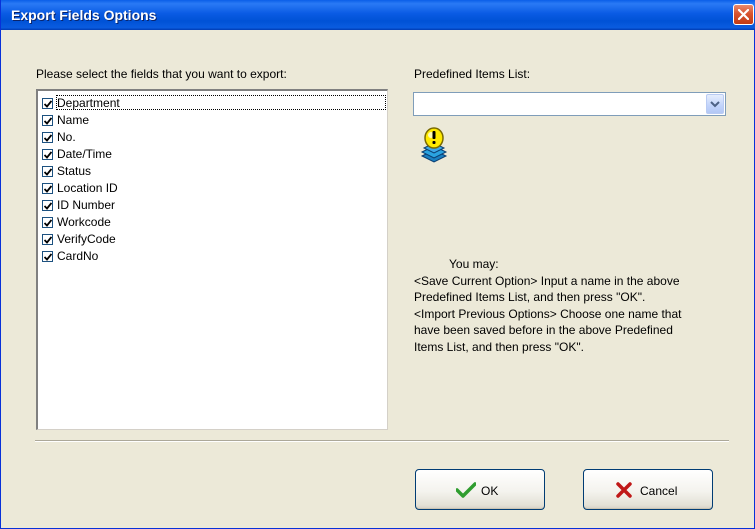 Image resolution: width=755 pixels, height=529 pixels. Describe the element at coordinates (490, 491) in the screenshot. I see `ok-button-label: OK` at that location.